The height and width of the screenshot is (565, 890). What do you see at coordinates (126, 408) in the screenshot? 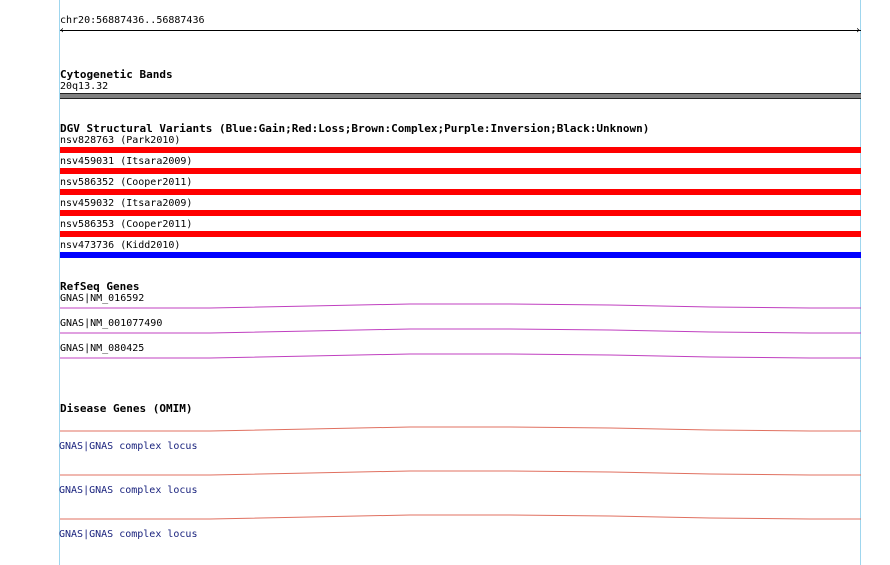
I see `omim-track-title: Disease Genes (OMIM)` at bounding box center [126, 408].